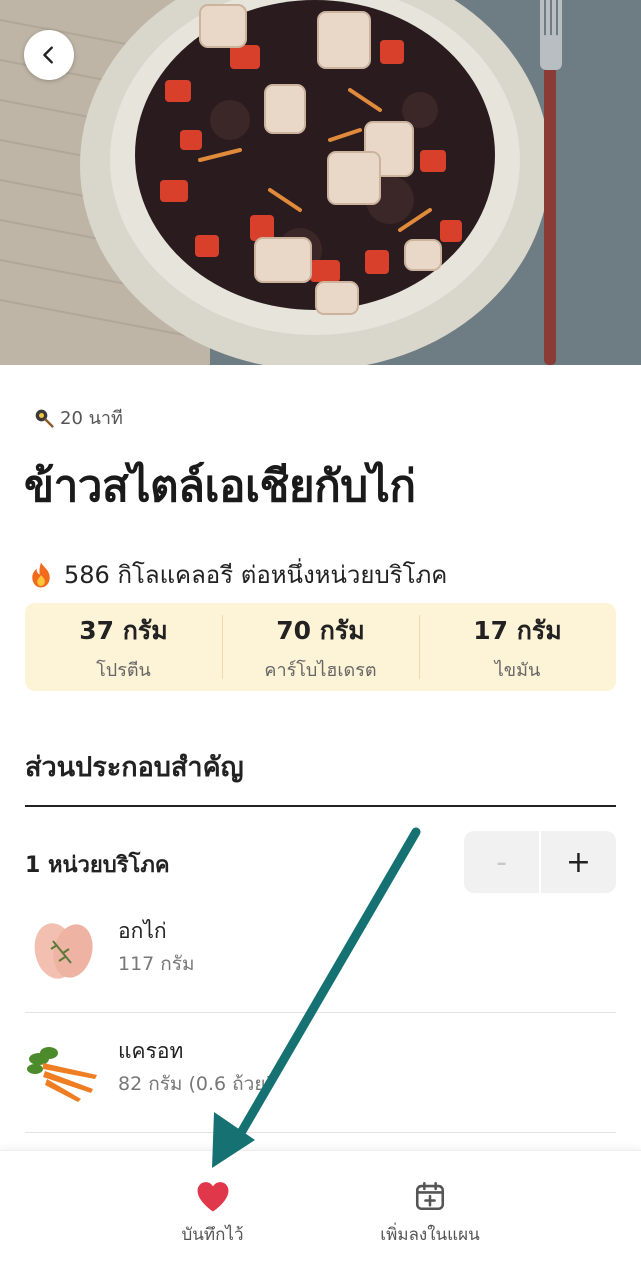 Image resolution: width=641 pixels, height=1280 pixels. Describe the element at coordinates (212, 1197) in the screenshot. I see `heart-icon` at that location.